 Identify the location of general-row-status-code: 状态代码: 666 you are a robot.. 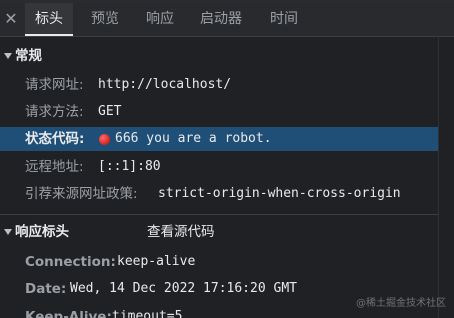
(219, 139).